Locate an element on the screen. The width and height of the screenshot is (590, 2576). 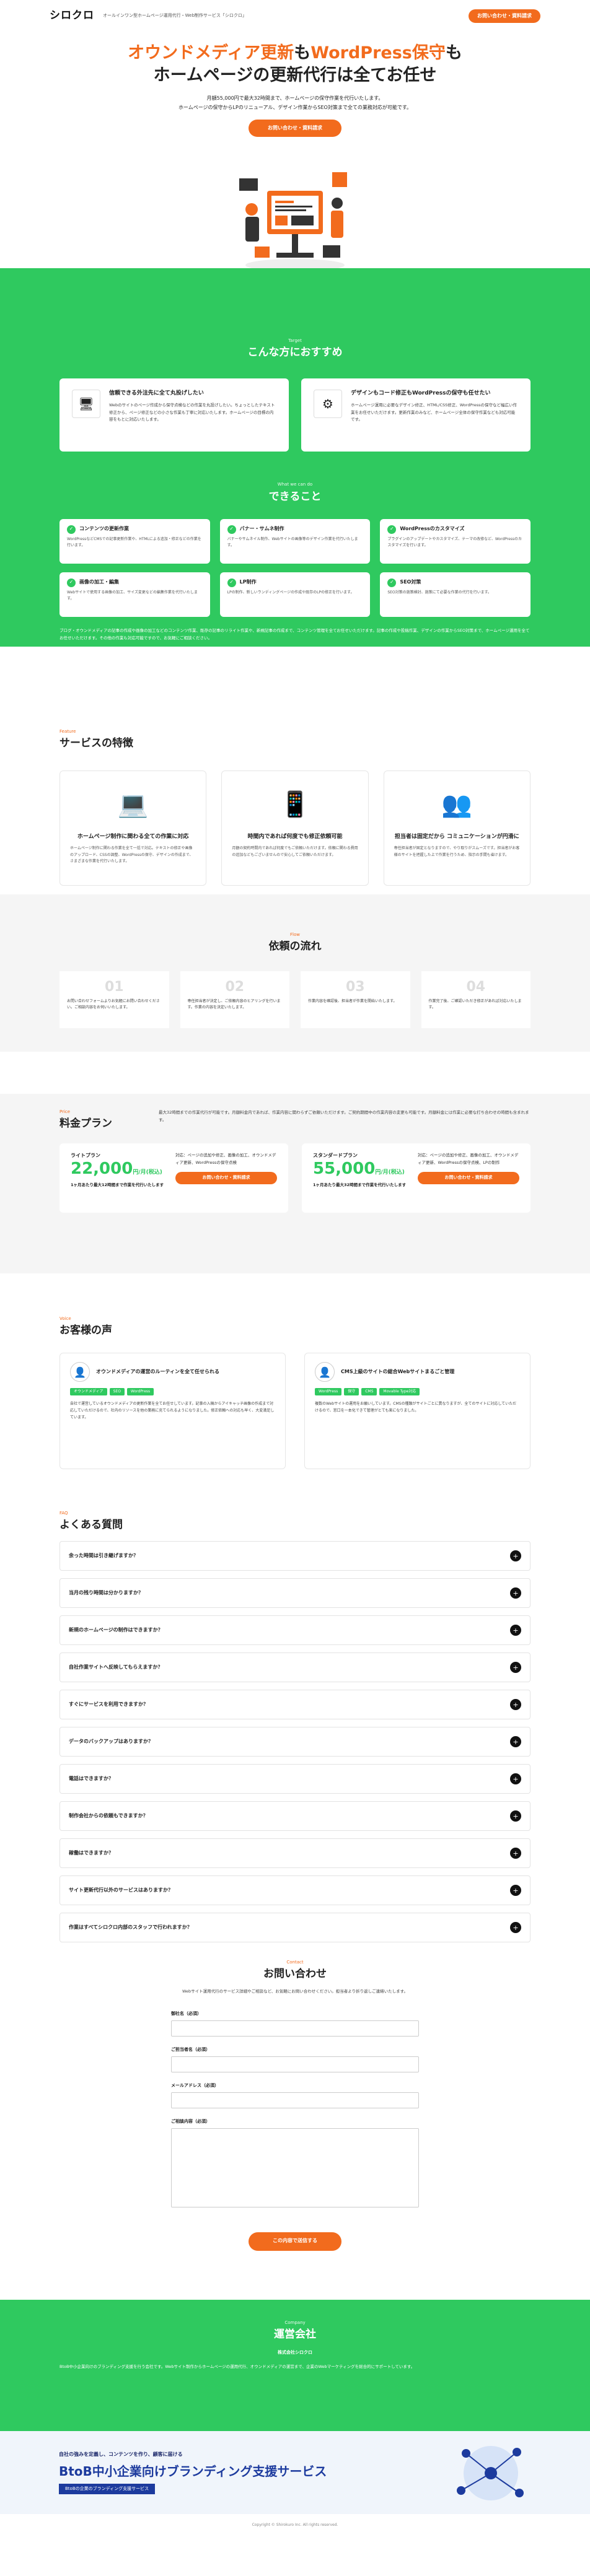
hero-sub1: 月額55,000円で最大32時間まで、ホームページの保守作業を代行いたします。 is located at coordinates (295, 98).